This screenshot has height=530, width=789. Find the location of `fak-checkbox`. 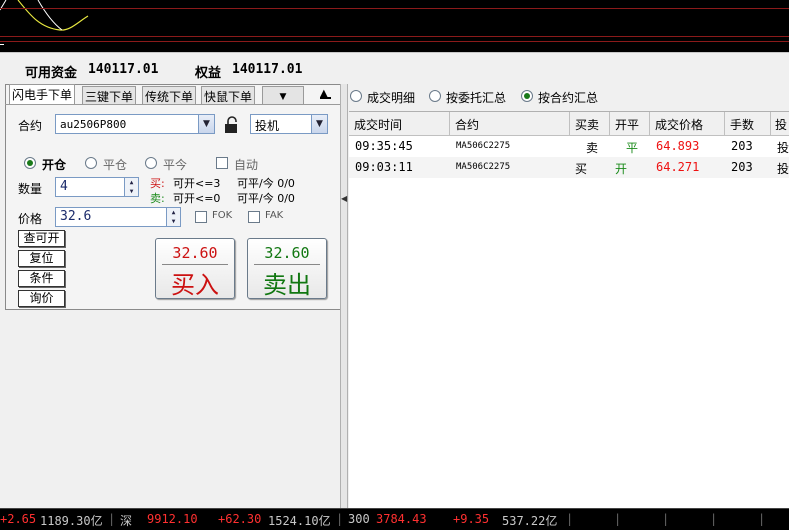

fak-checkbox is located at coordinates (254, 217).